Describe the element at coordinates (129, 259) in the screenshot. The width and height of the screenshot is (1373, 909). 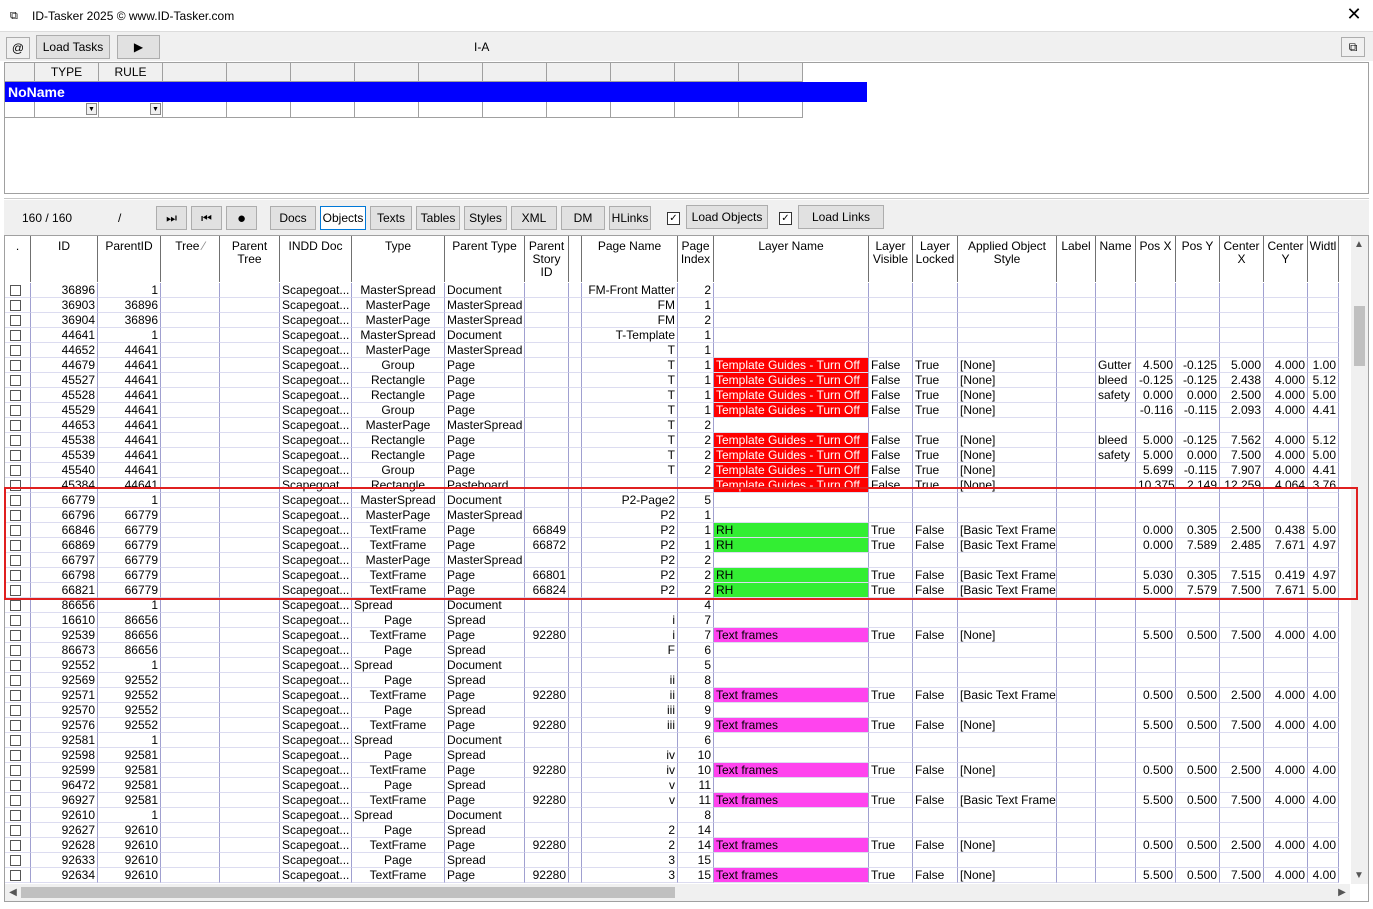
I see `column-header: ParentID` at that location.